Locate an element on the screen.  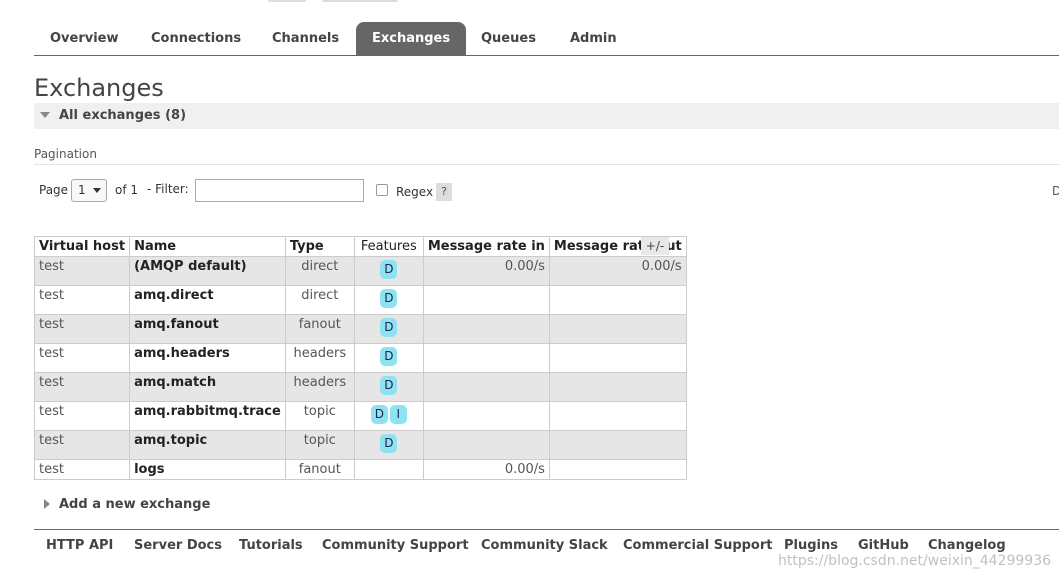
cell-name: (AMQP default) is located at coordinates (207, 271).